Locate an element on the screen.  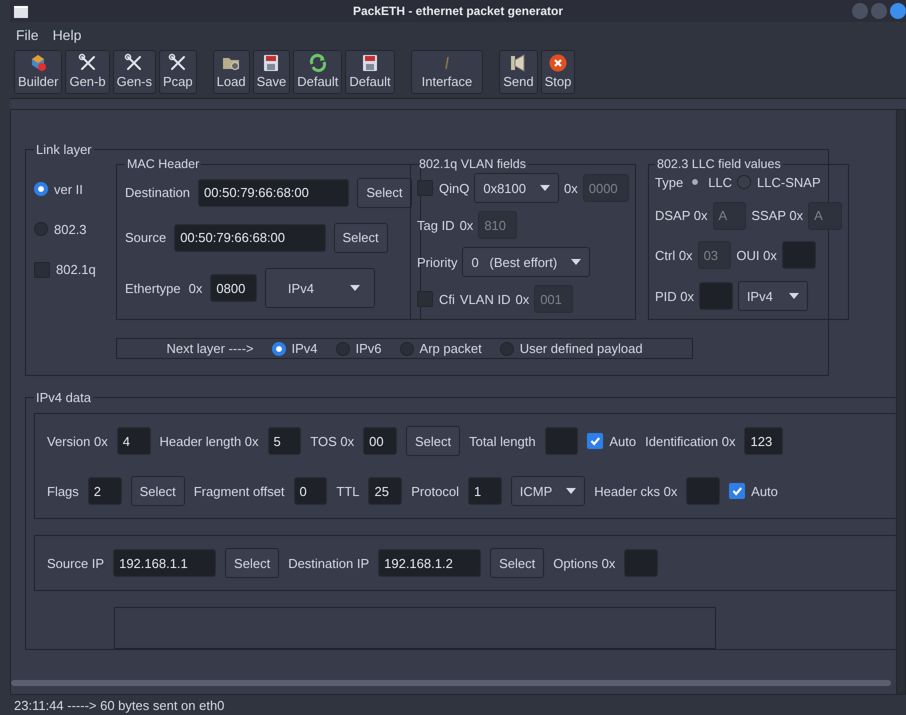
cable-icon is located at coordinates (446, 63).